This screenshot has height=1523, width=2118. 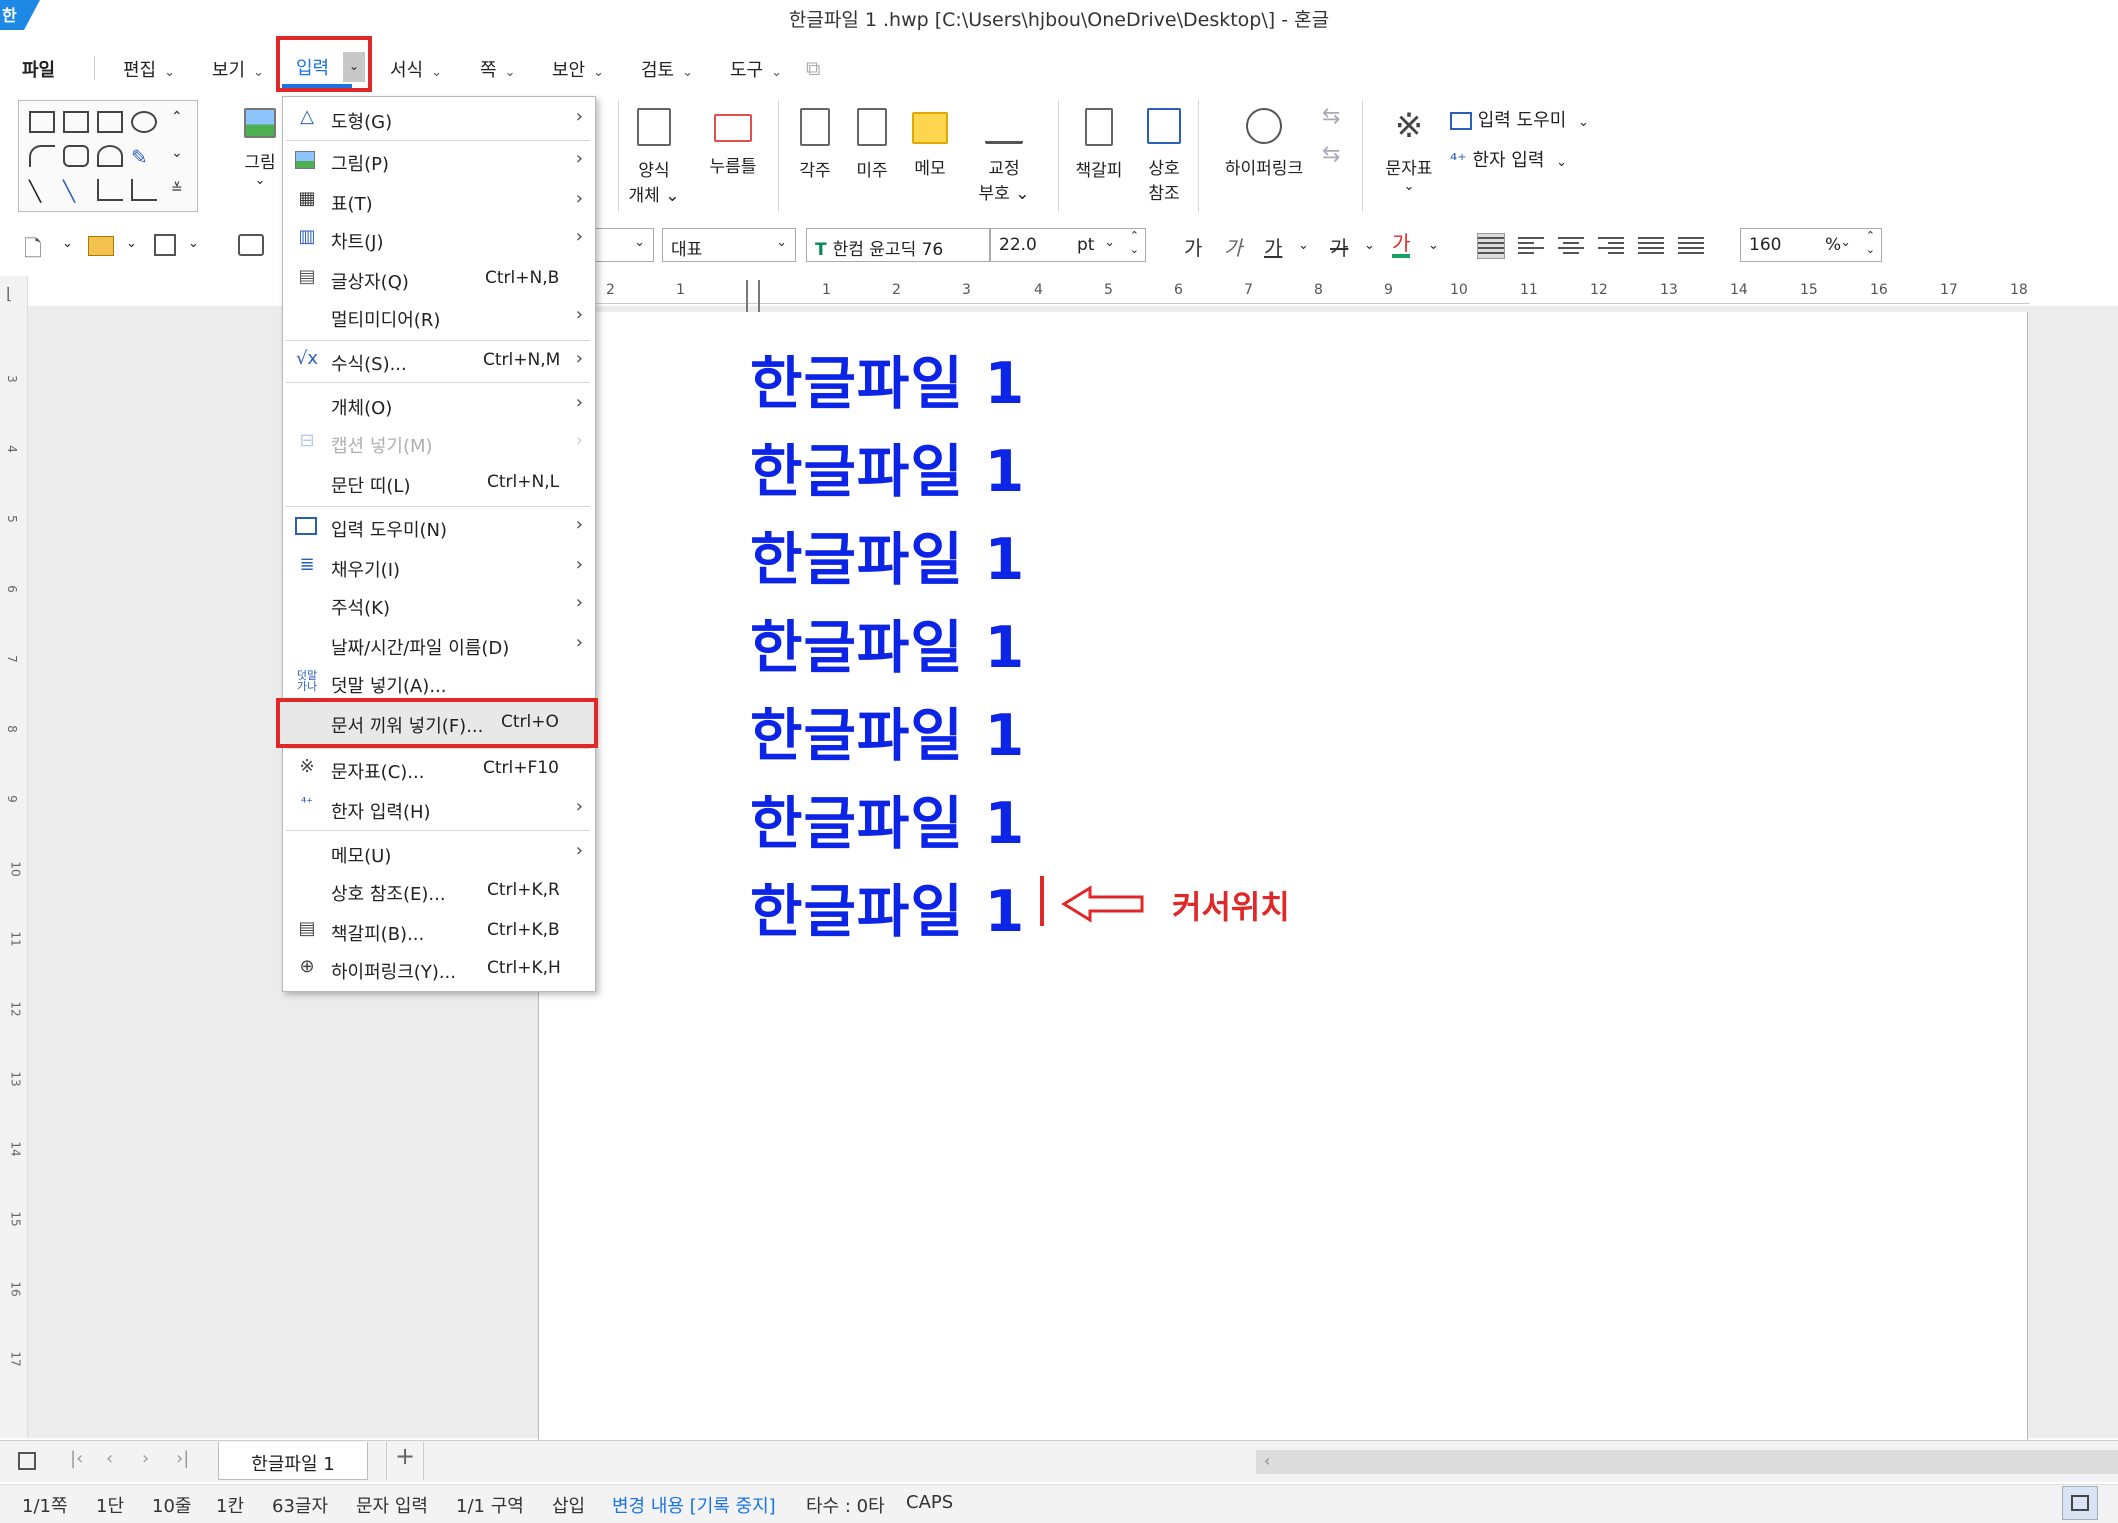 What do you see at coordinates (578, 69) in the screenshot?
I see `menu-security: 보안 ⌄` at bounding box center [578, 69].